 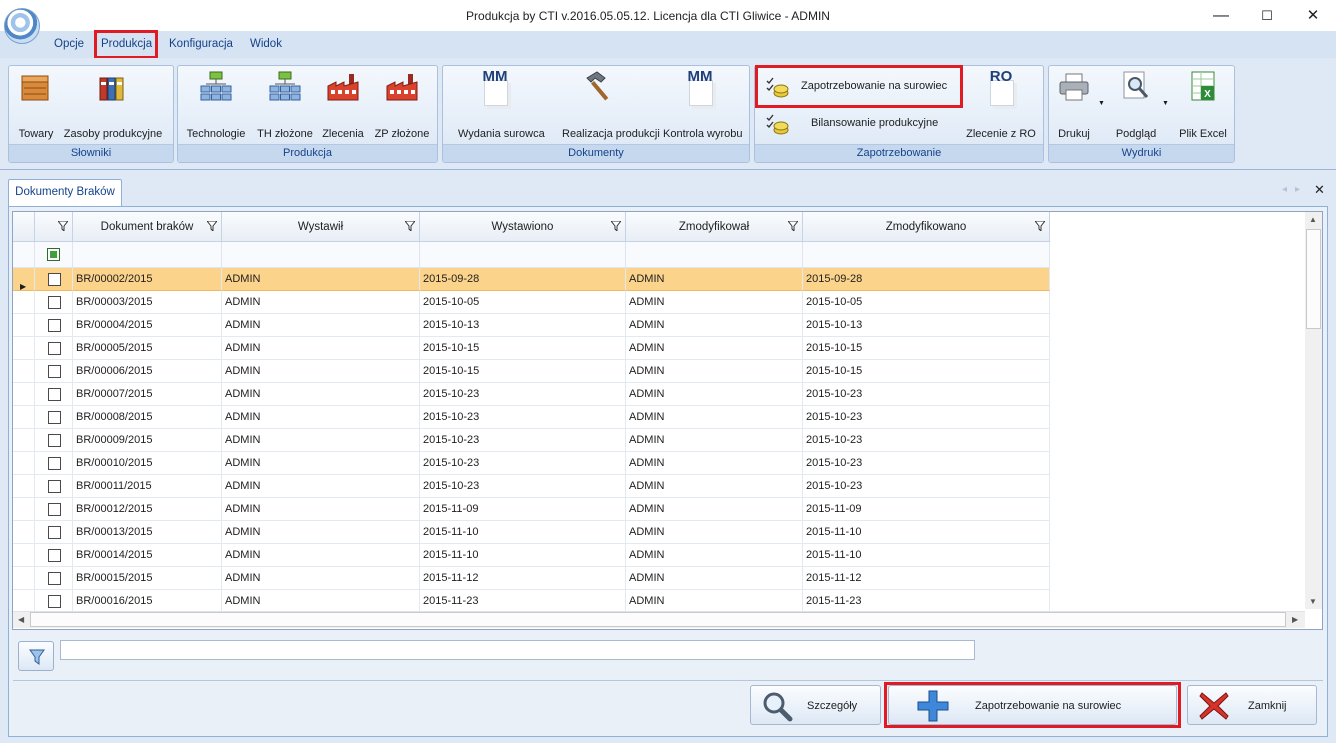 I want to click on menu-opcje: Opcje, so click(x=69, y=44).